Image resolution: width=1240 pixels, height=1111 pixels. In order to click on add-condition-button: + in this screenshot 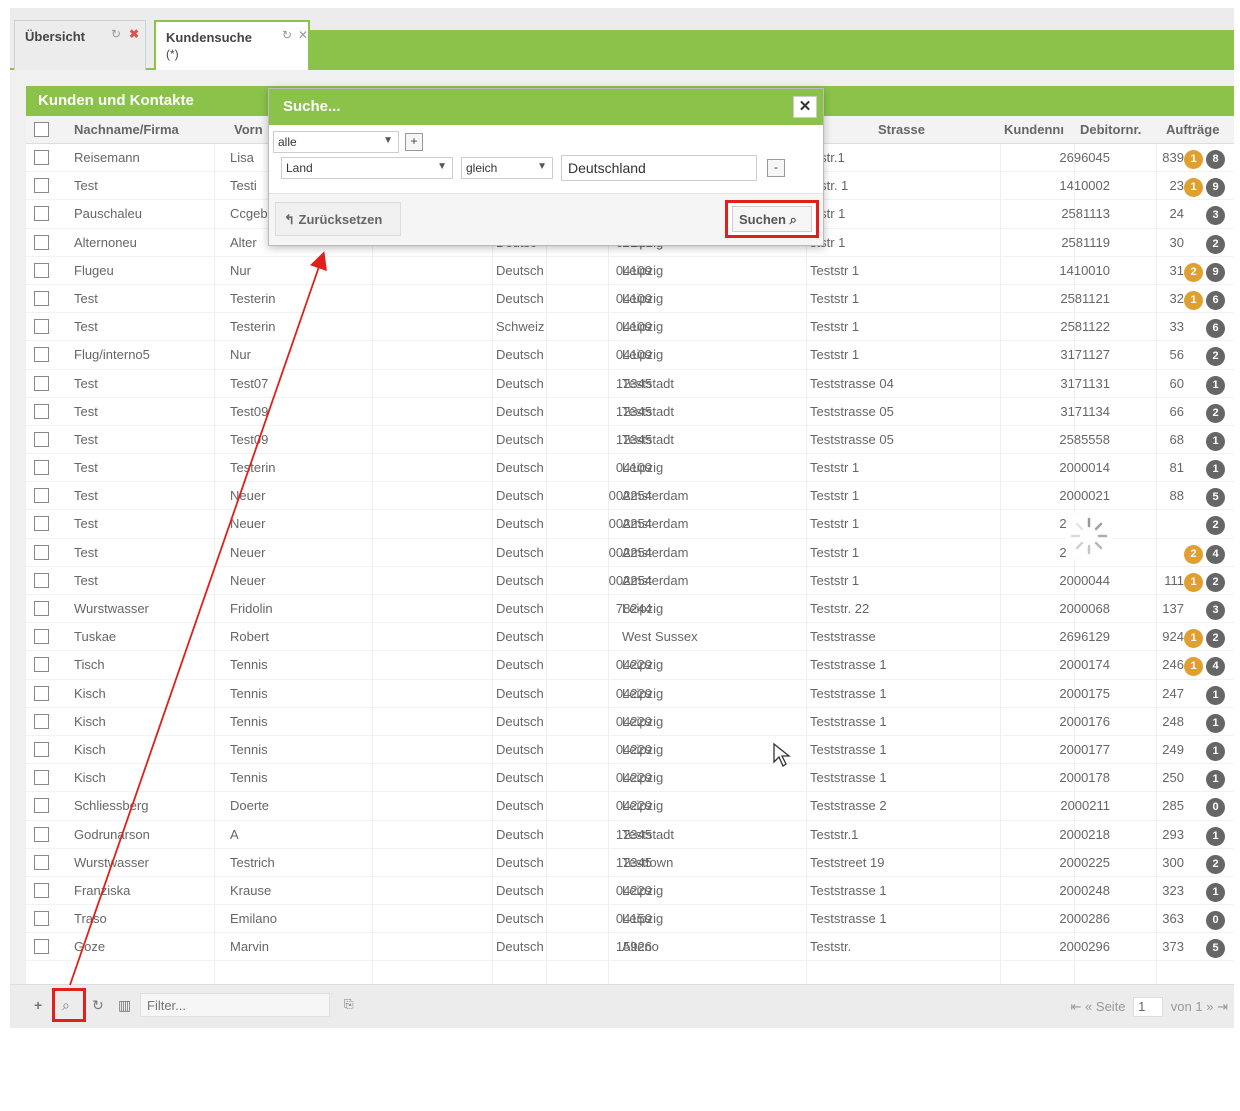, I will do `click(414, 142)`.